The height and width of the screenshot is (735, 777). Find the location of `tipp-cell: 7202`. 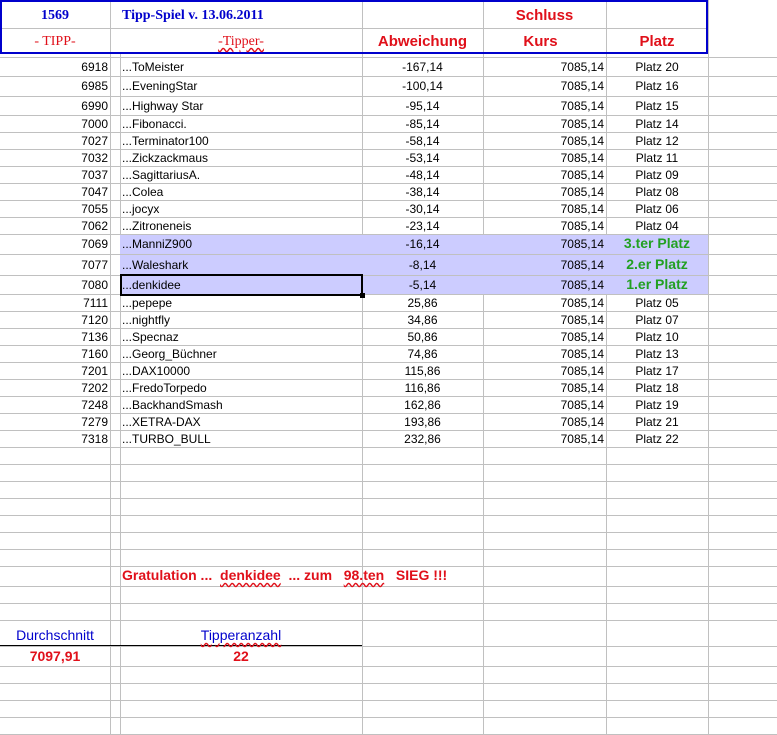

tipp-cell: 7202 is located at coordinates (54, 388).